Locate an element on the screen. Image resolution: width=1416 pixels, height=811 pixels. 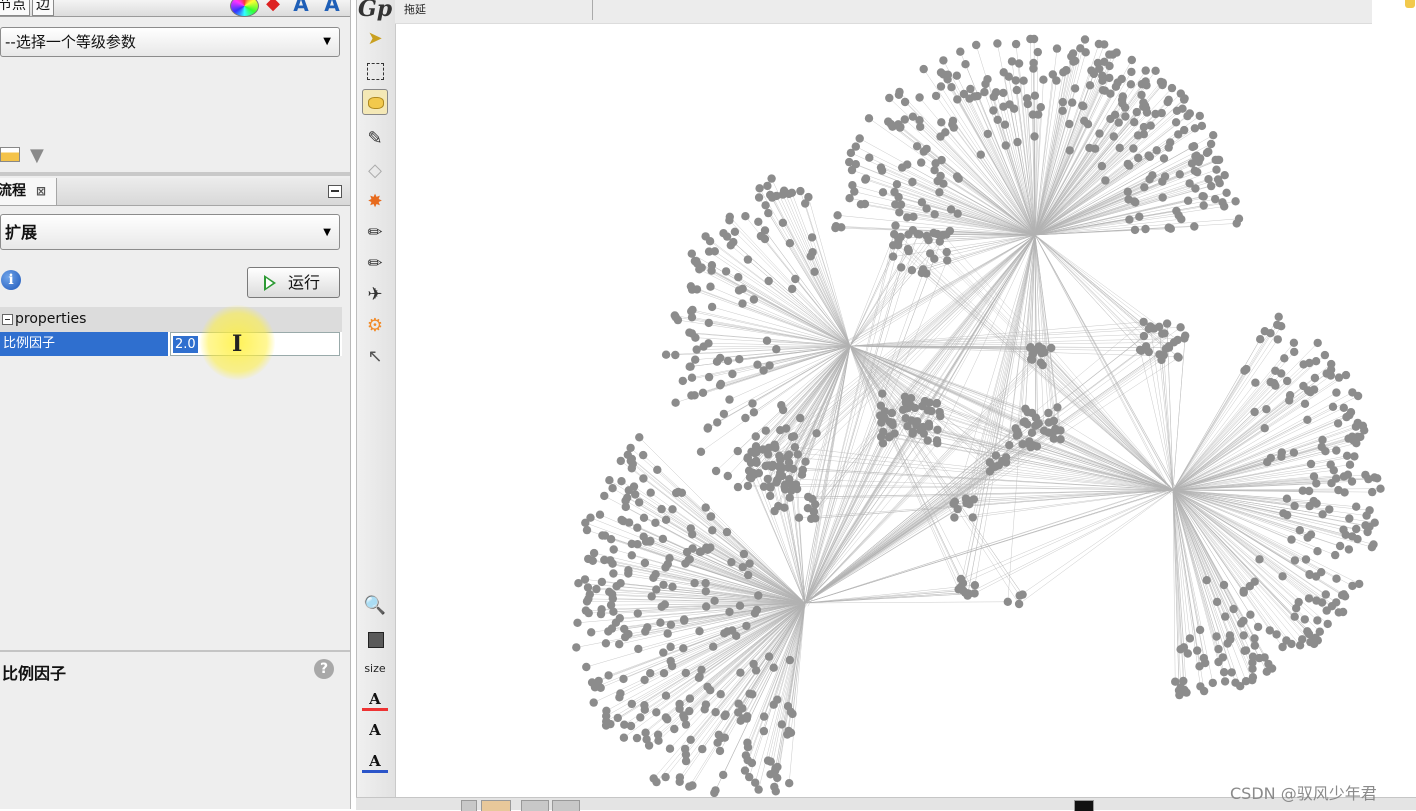
size-label: size is located at coordinates (375, 668).